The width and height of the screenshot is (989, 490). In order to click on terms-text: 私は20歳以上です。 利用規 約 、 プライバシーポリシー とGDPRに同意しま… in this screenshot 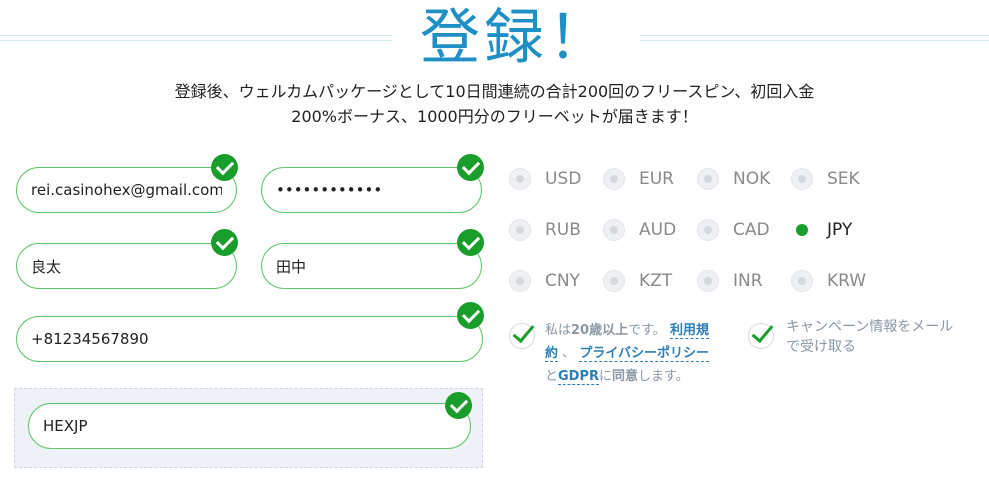, I will do `click(642, 353)`.